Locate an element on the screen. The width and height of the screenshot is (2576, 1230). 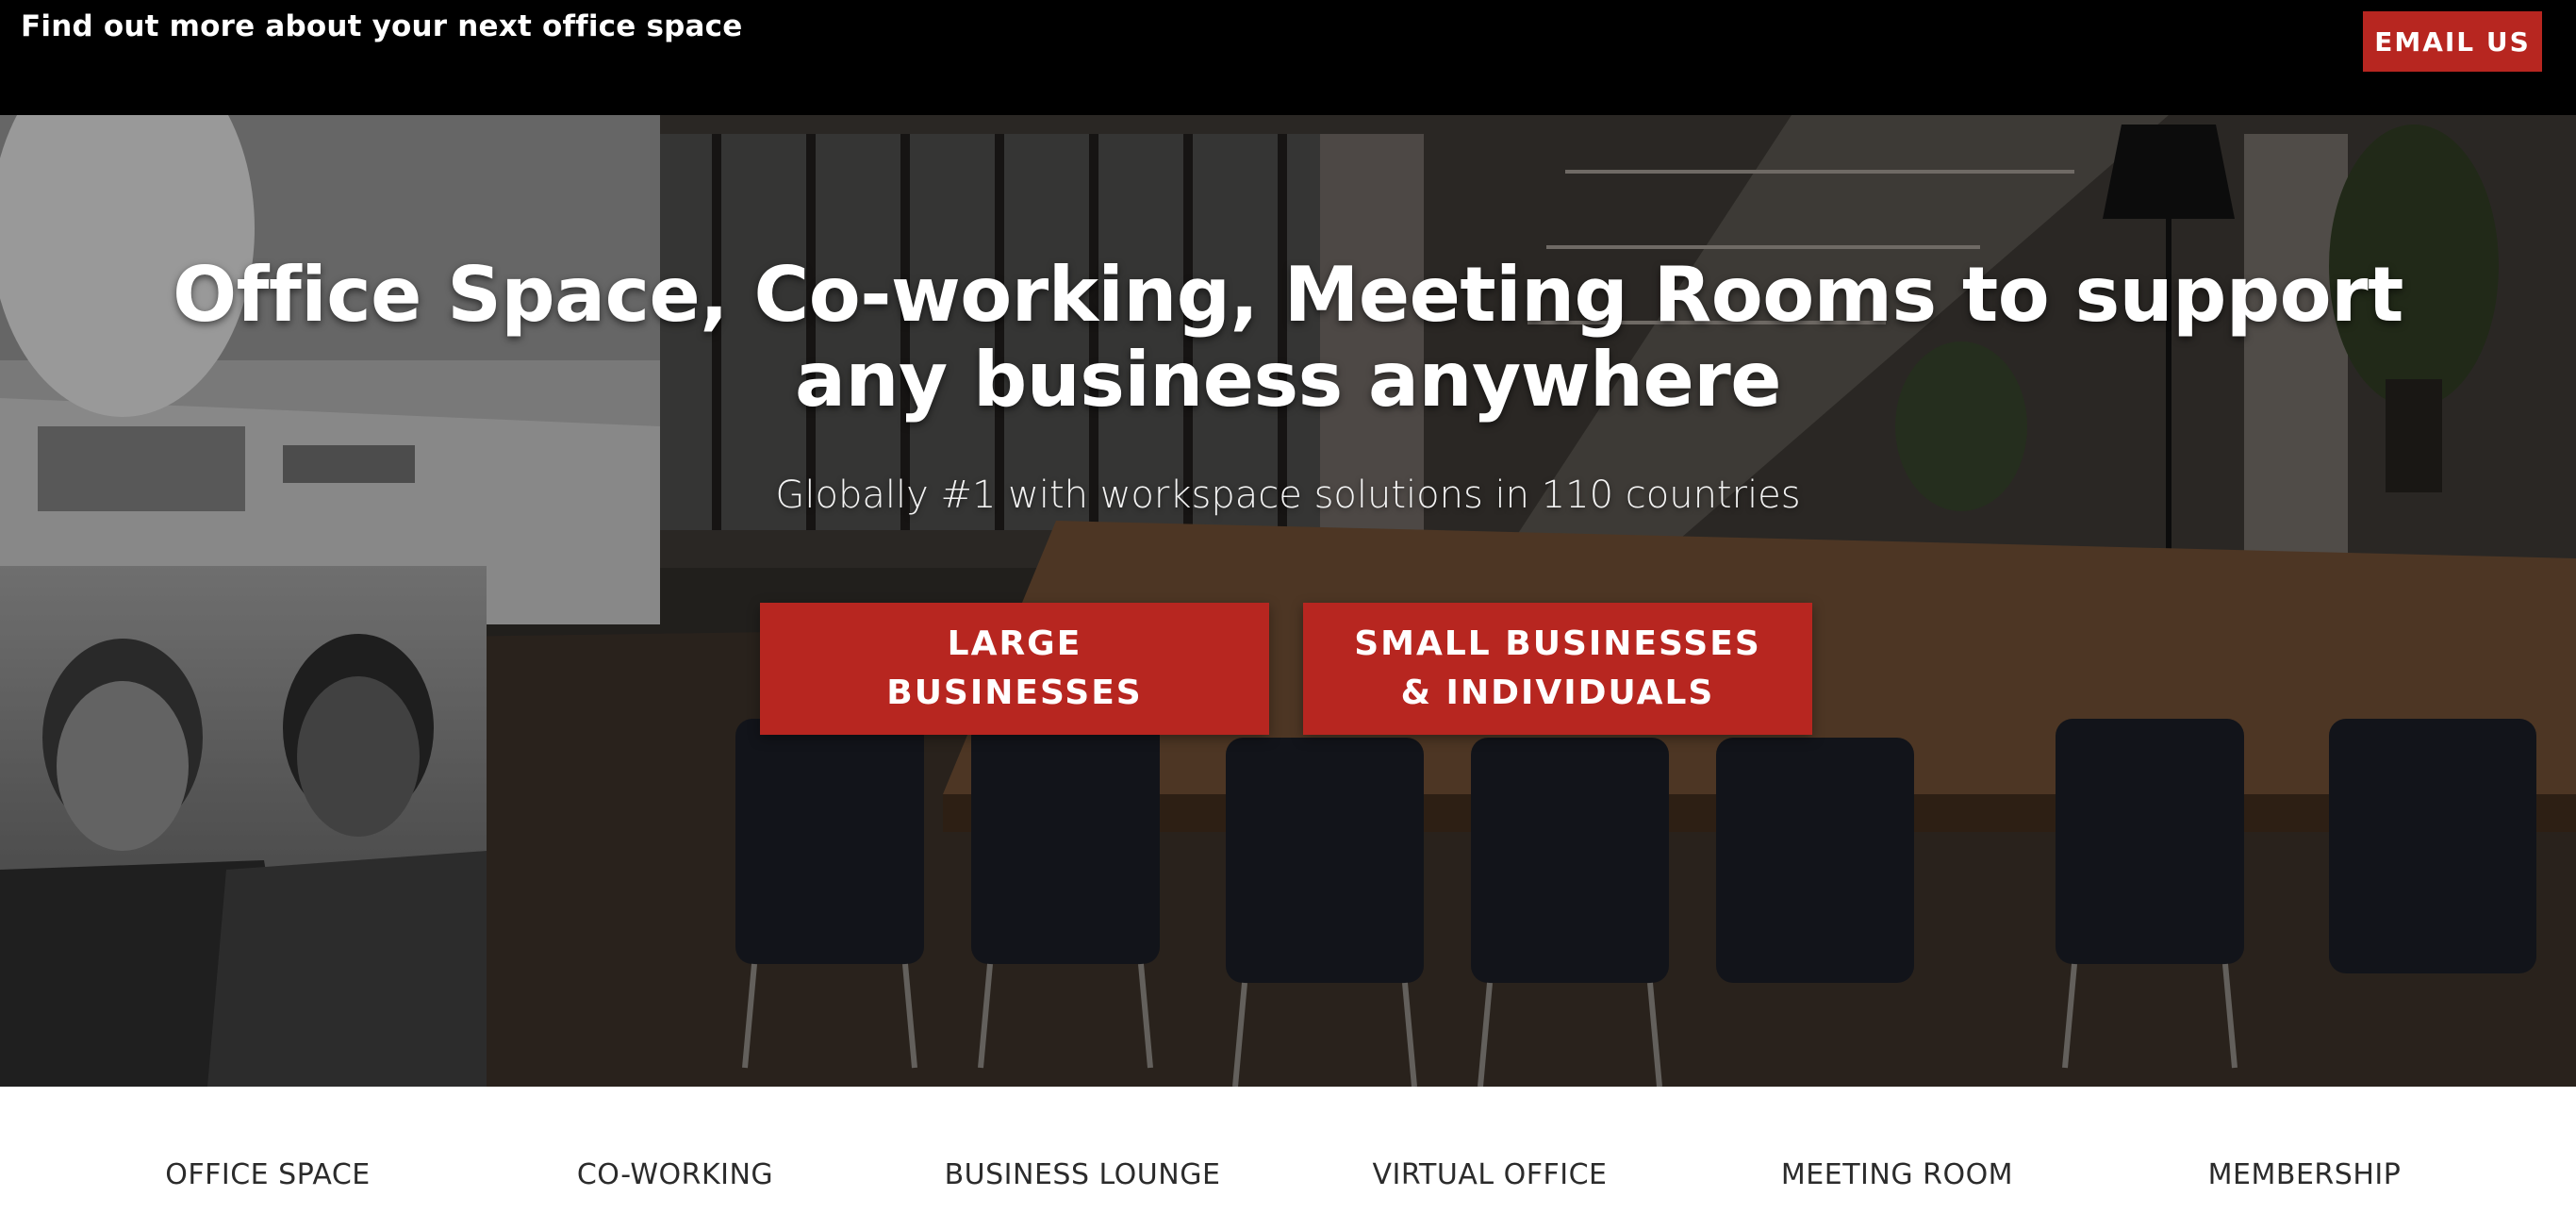
nav-item-membership: MEMBERSHIP is located at coordinates (2304, 1174).